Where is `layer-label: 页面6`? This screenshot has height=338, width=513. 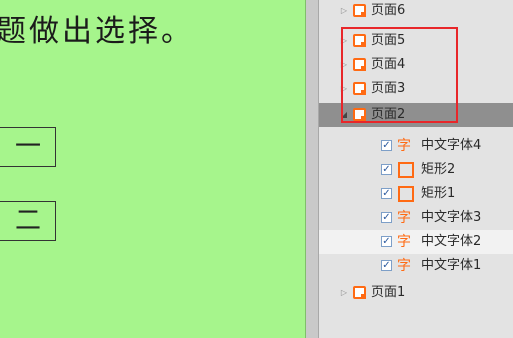
layer-label: 页面6 is located at coordinates (388, 10).